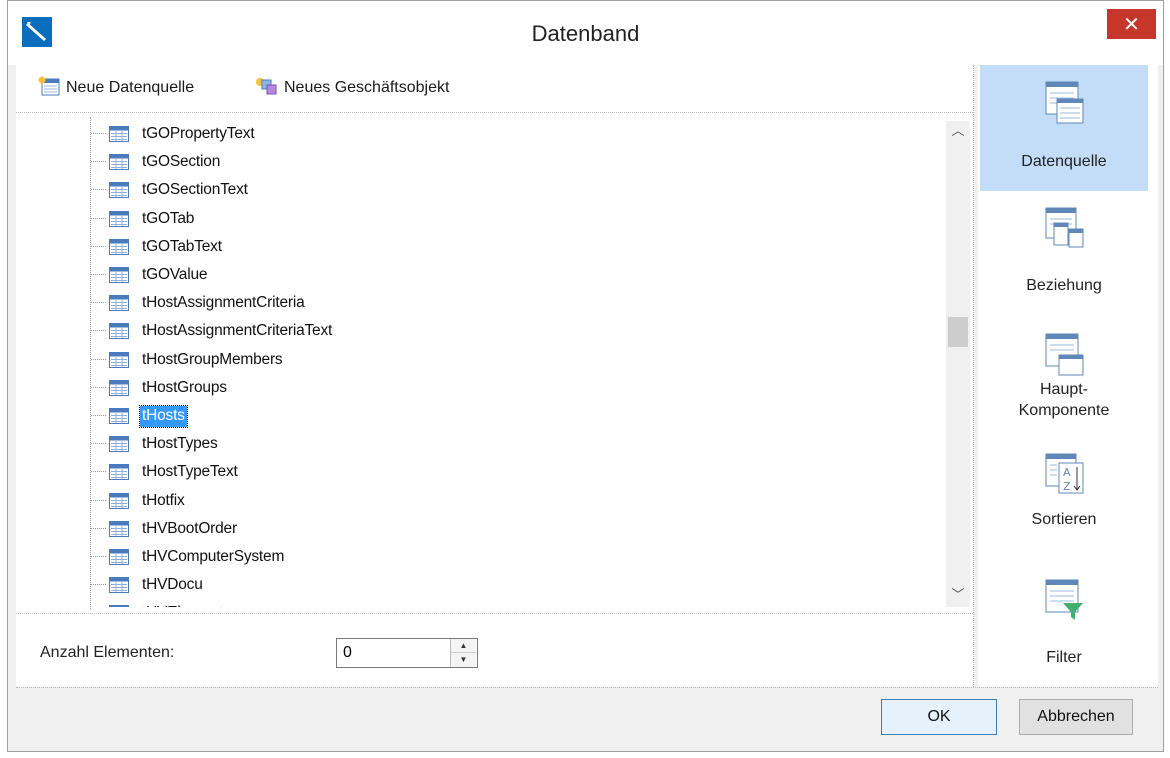 The width and height of the screenshot is (1170, 758). Describe the element at coordinates (163, 500) in the screenshot. I see `tree-item-label: tHotfix` at that location.